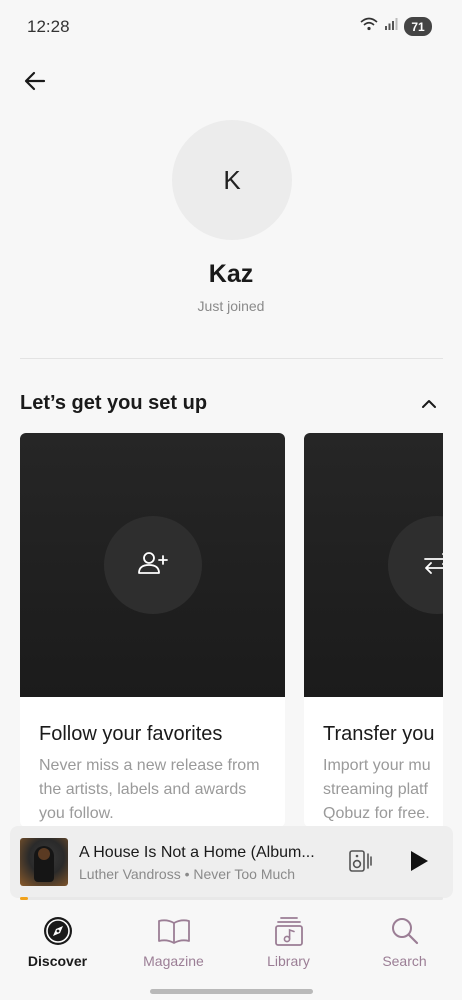  I want to click on profile-name: Kaz, so click(231, 274).